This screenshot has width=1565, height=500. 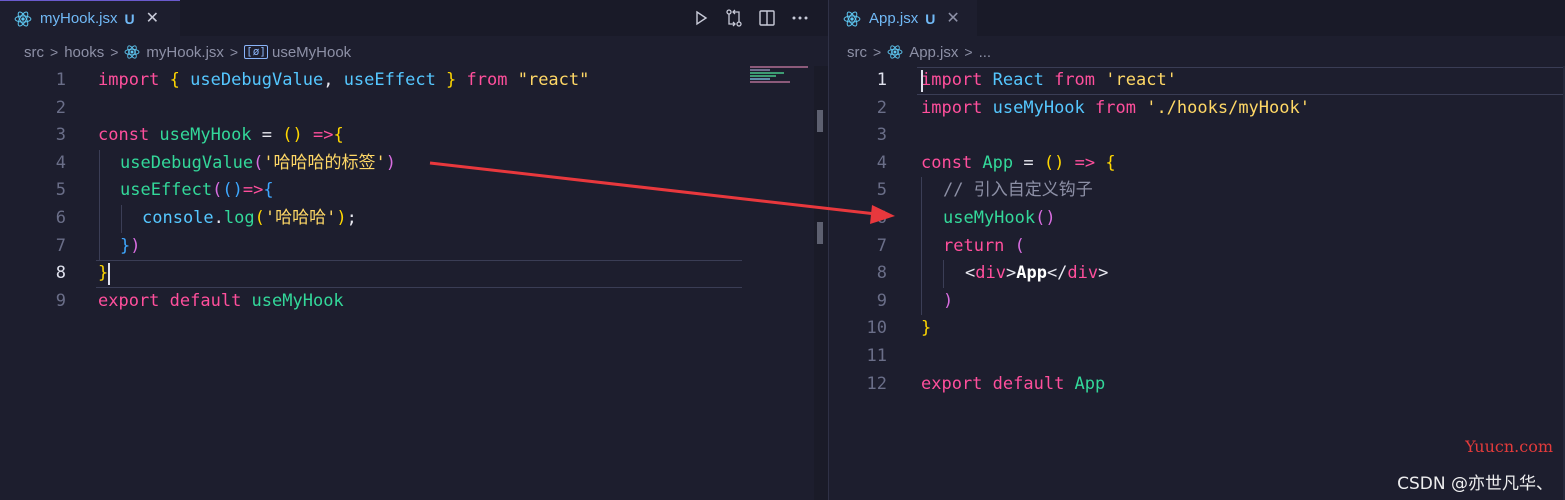 I want to click on code-text: useEffect(()=>{, so click(x=197, y=191).